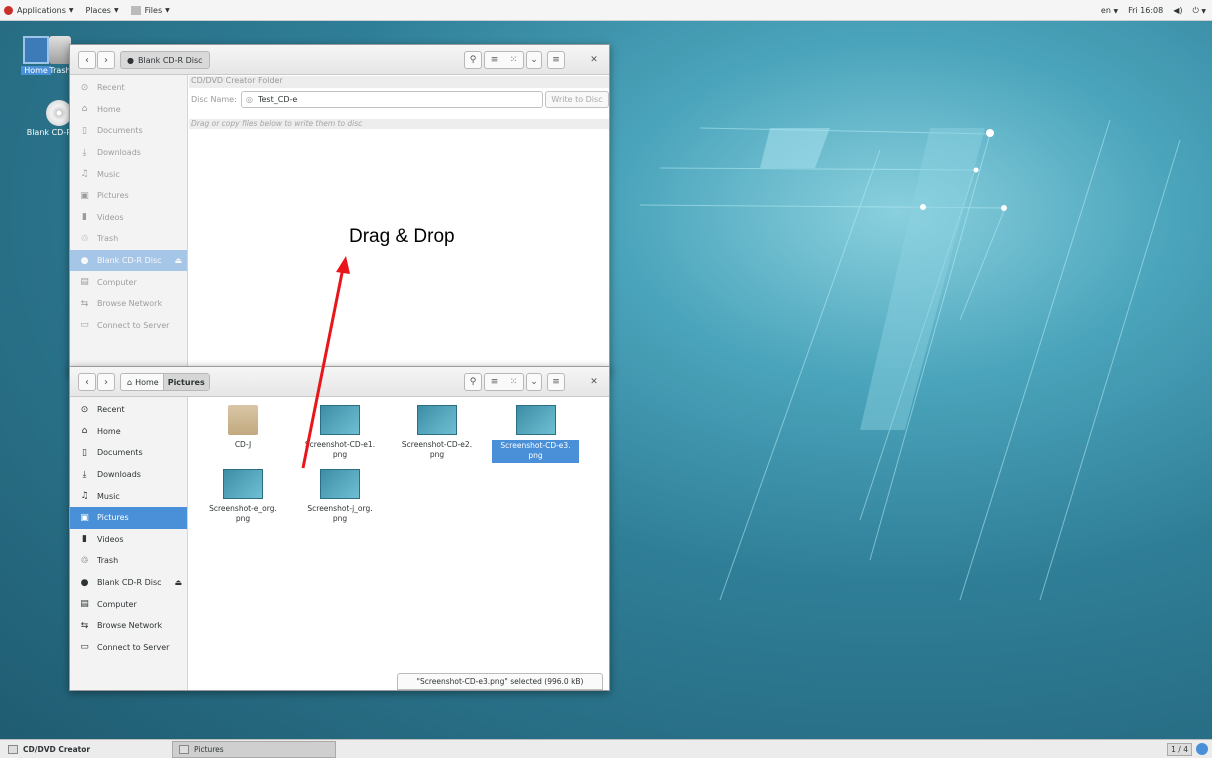  Describe the element at coordinates (254, 749) in the screenshot. I see `task-pictures: Pictures` at that location.